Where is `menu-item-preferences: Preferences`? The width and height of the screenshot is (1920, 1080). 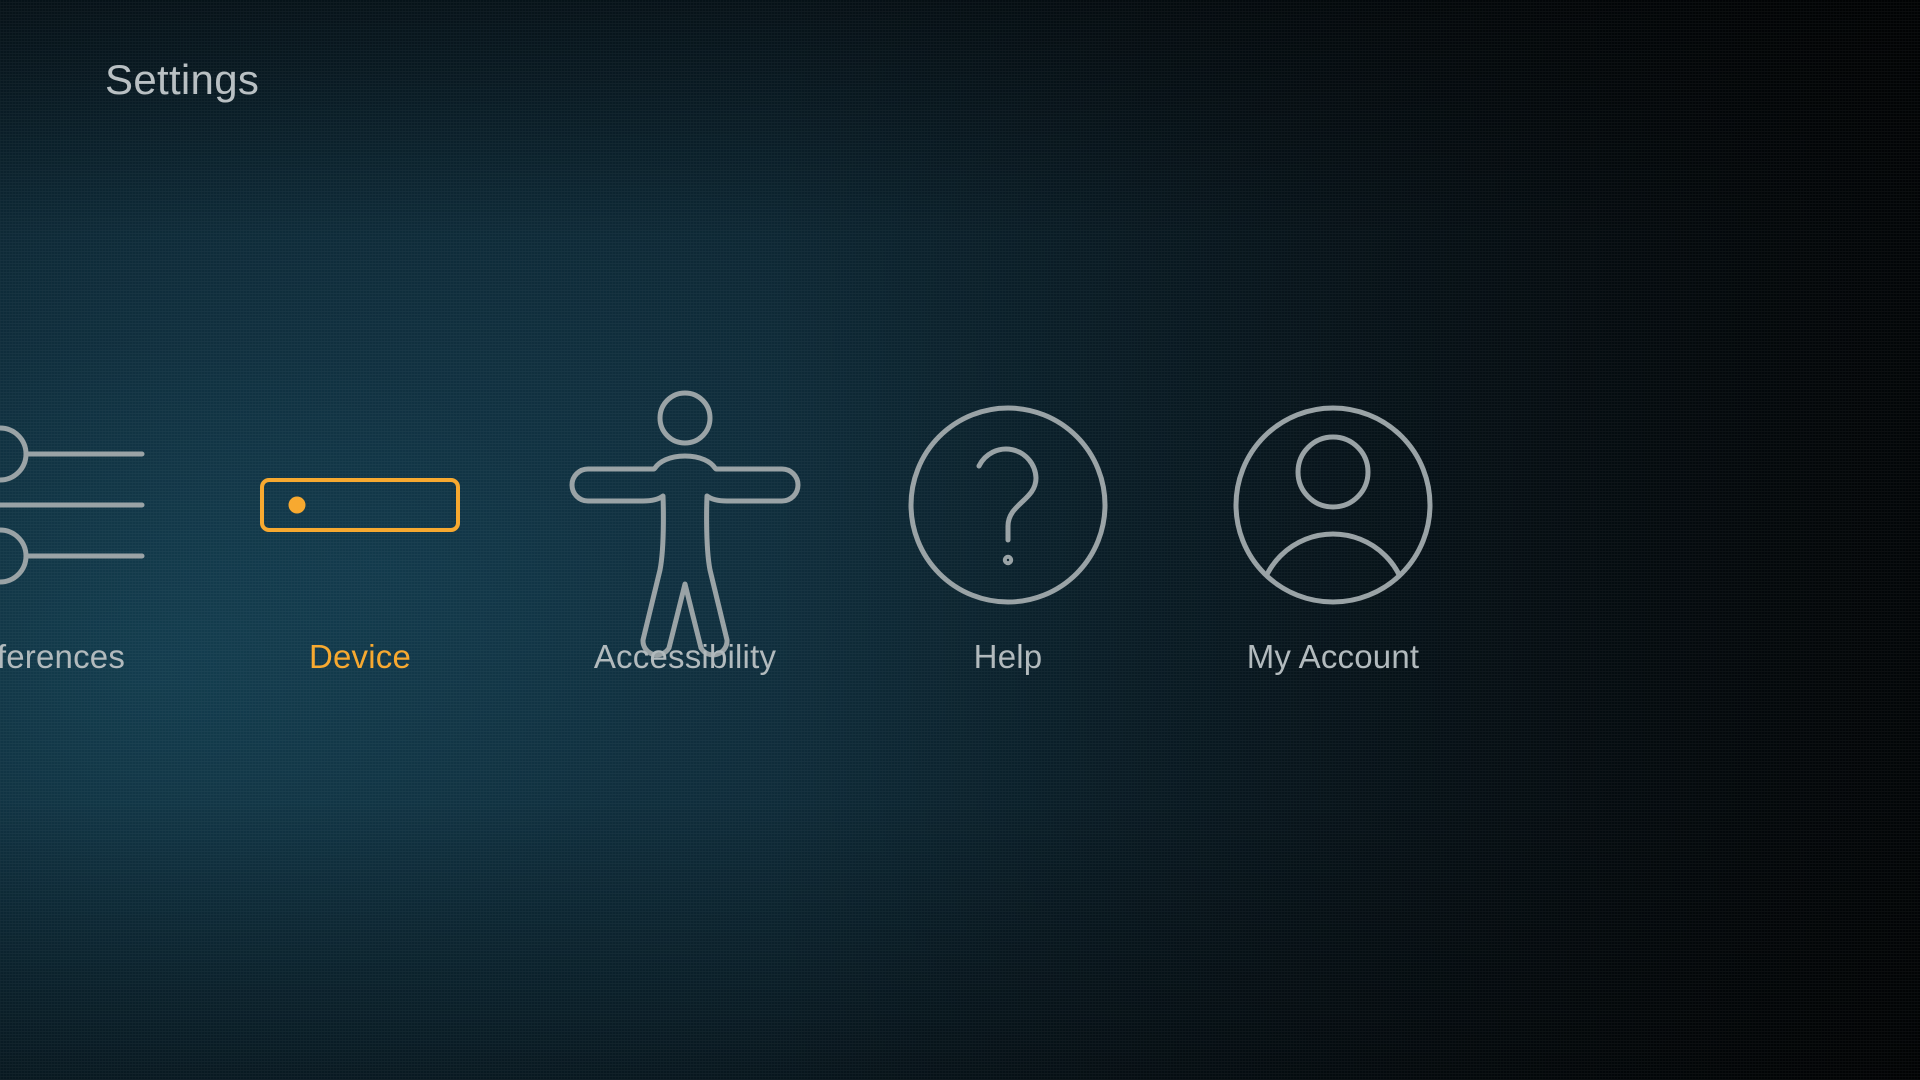
menu-item-preferences: Preferences is located at coordinates (92, 555).